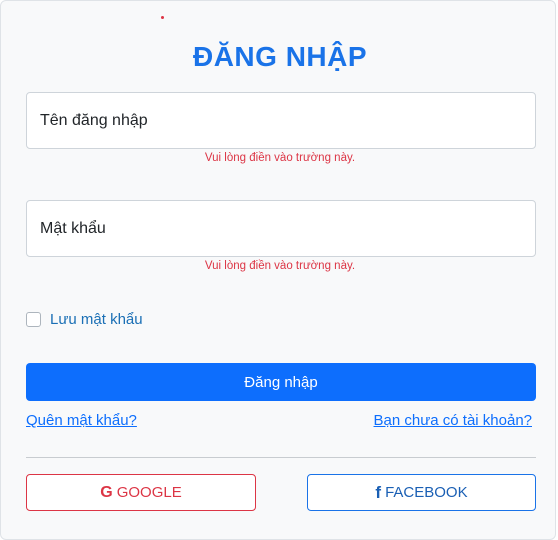  Describe the element at coordinates (280, 56) in the screenshot. I see `page-title: ĐĂNG NHẬP` at that location.